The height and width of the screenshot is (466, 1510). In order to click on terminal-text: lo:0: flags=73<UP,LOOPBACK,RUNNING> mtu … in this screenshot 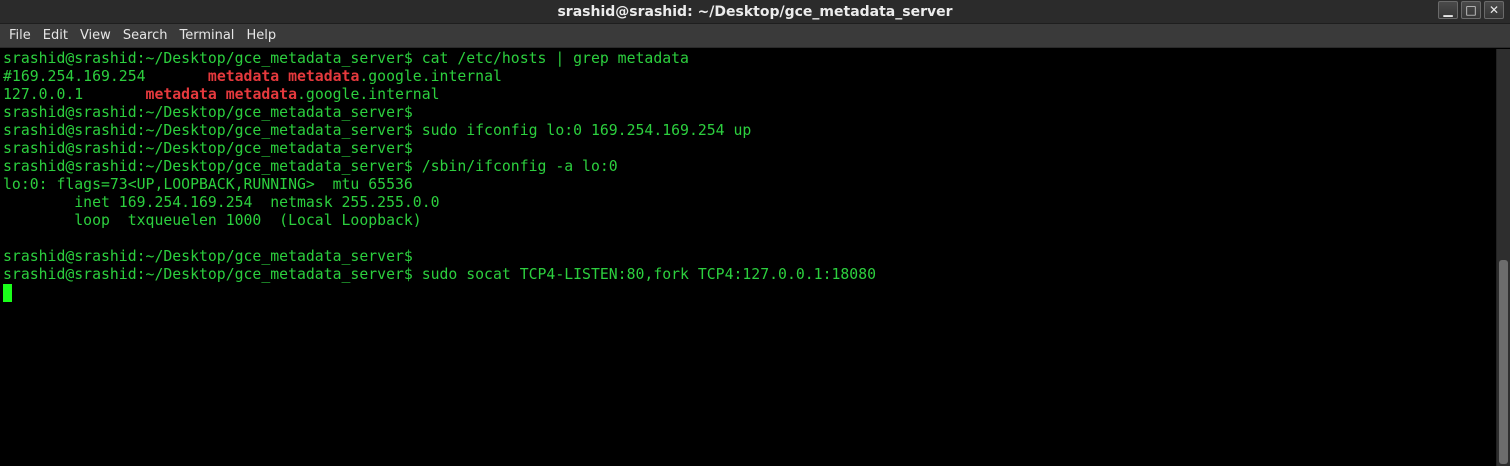, I will do `click(208, 184)`.